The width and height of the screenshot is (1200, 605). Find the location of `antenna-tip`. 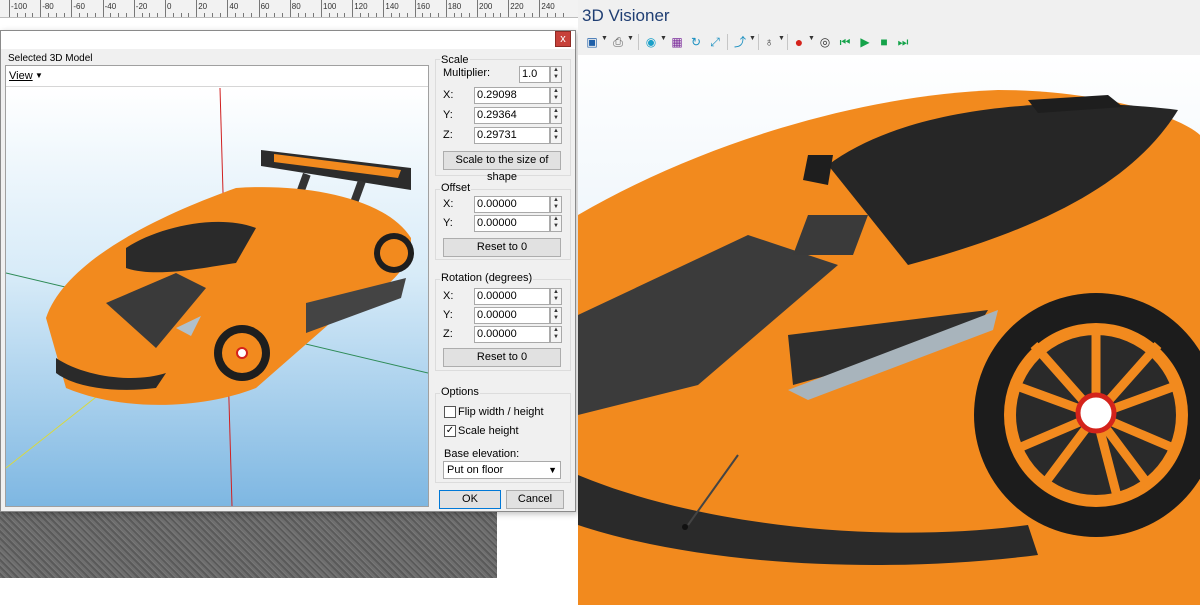

antenna-tip is located at coordinates (685, 527).